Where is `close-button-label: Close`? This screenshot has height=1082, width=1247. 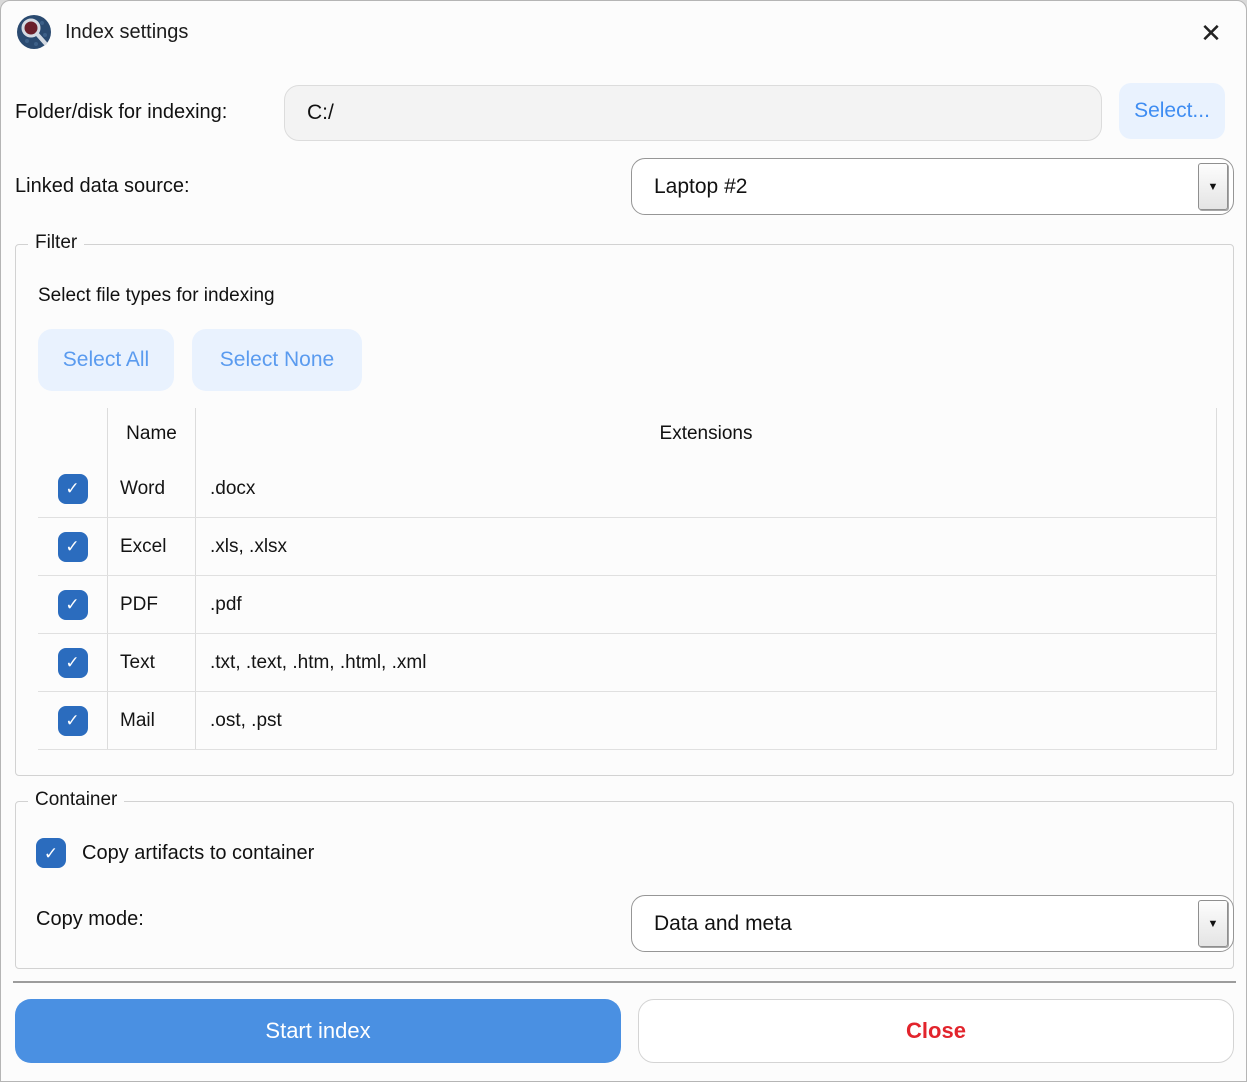
close-button-label: Close is located at coordinates (936, 1030).